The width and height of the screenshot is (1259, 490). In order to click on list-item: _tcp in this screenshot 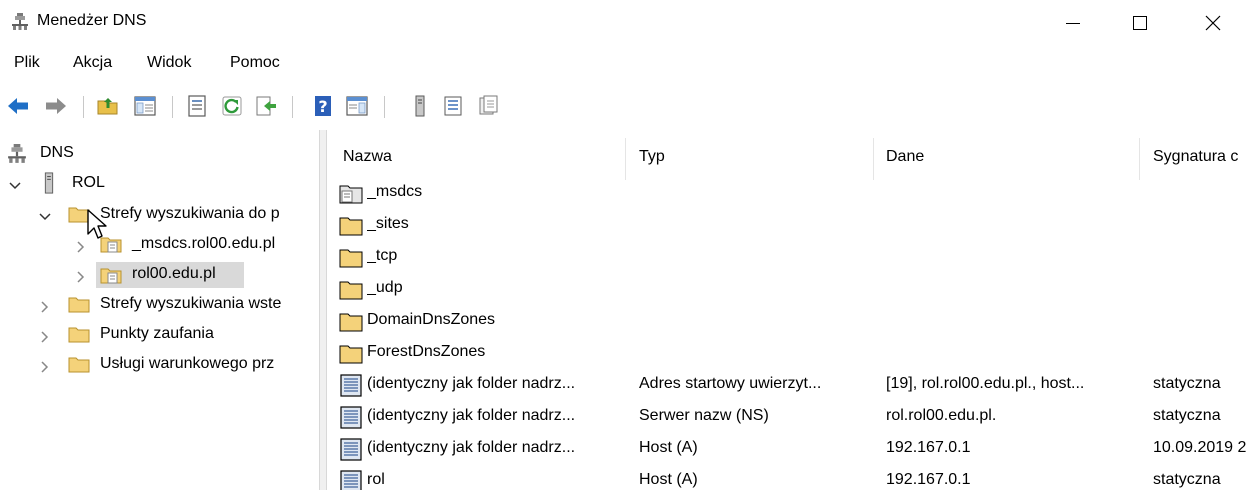, I will do `click(793, 257)`.